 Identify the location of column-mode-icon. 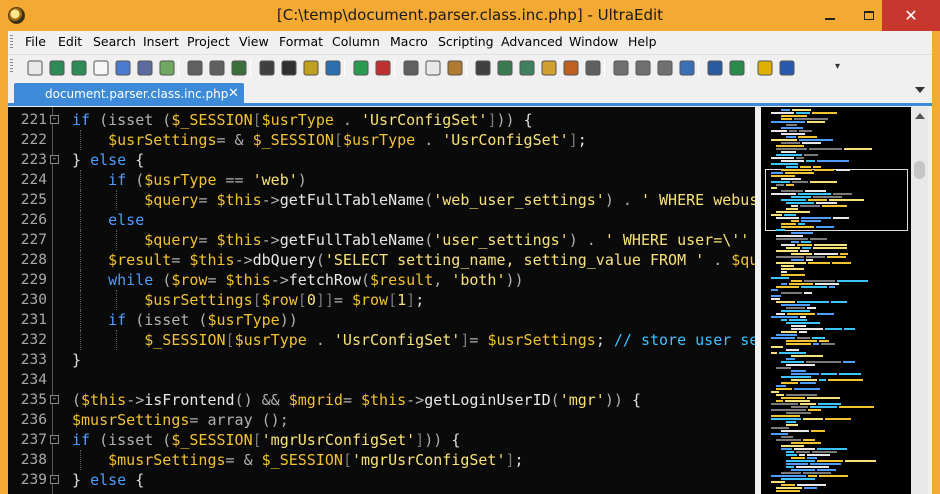
(289, 68).